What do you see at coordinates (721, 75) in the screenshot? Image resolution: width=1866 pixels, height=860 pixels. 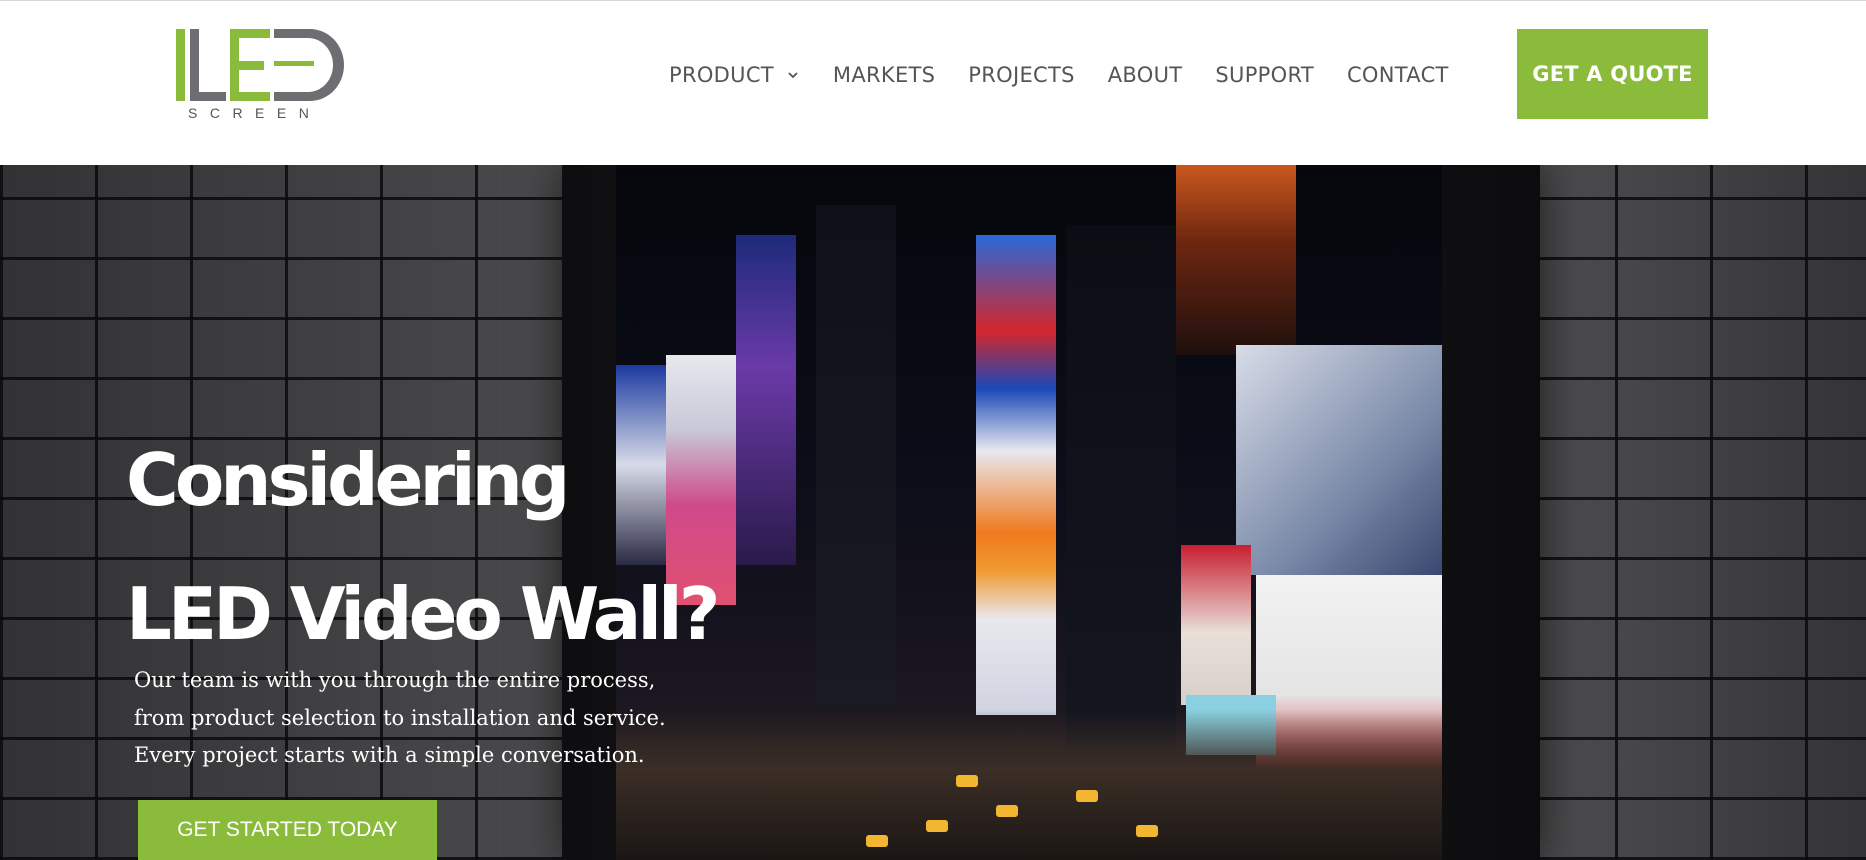 I see `nav-item-label: PRODUCT` at bounding box center [721, 75].